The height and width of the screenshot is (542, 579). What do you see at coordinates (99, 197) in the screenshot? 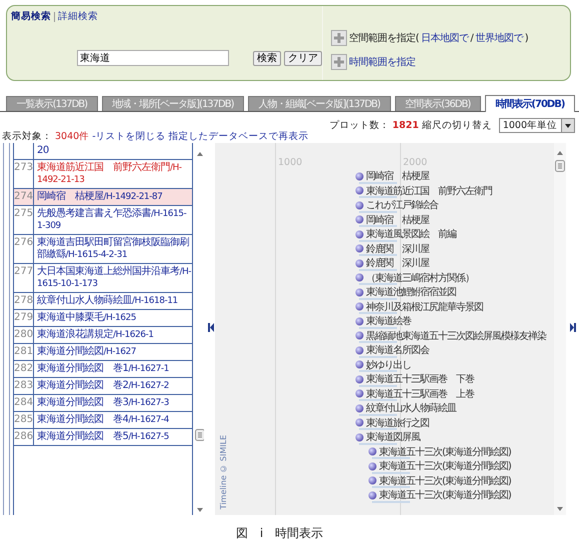
I see `result-title: 岡崎宿 桔梗屋/H-1492-21-87` at bounding box center [99, 197].